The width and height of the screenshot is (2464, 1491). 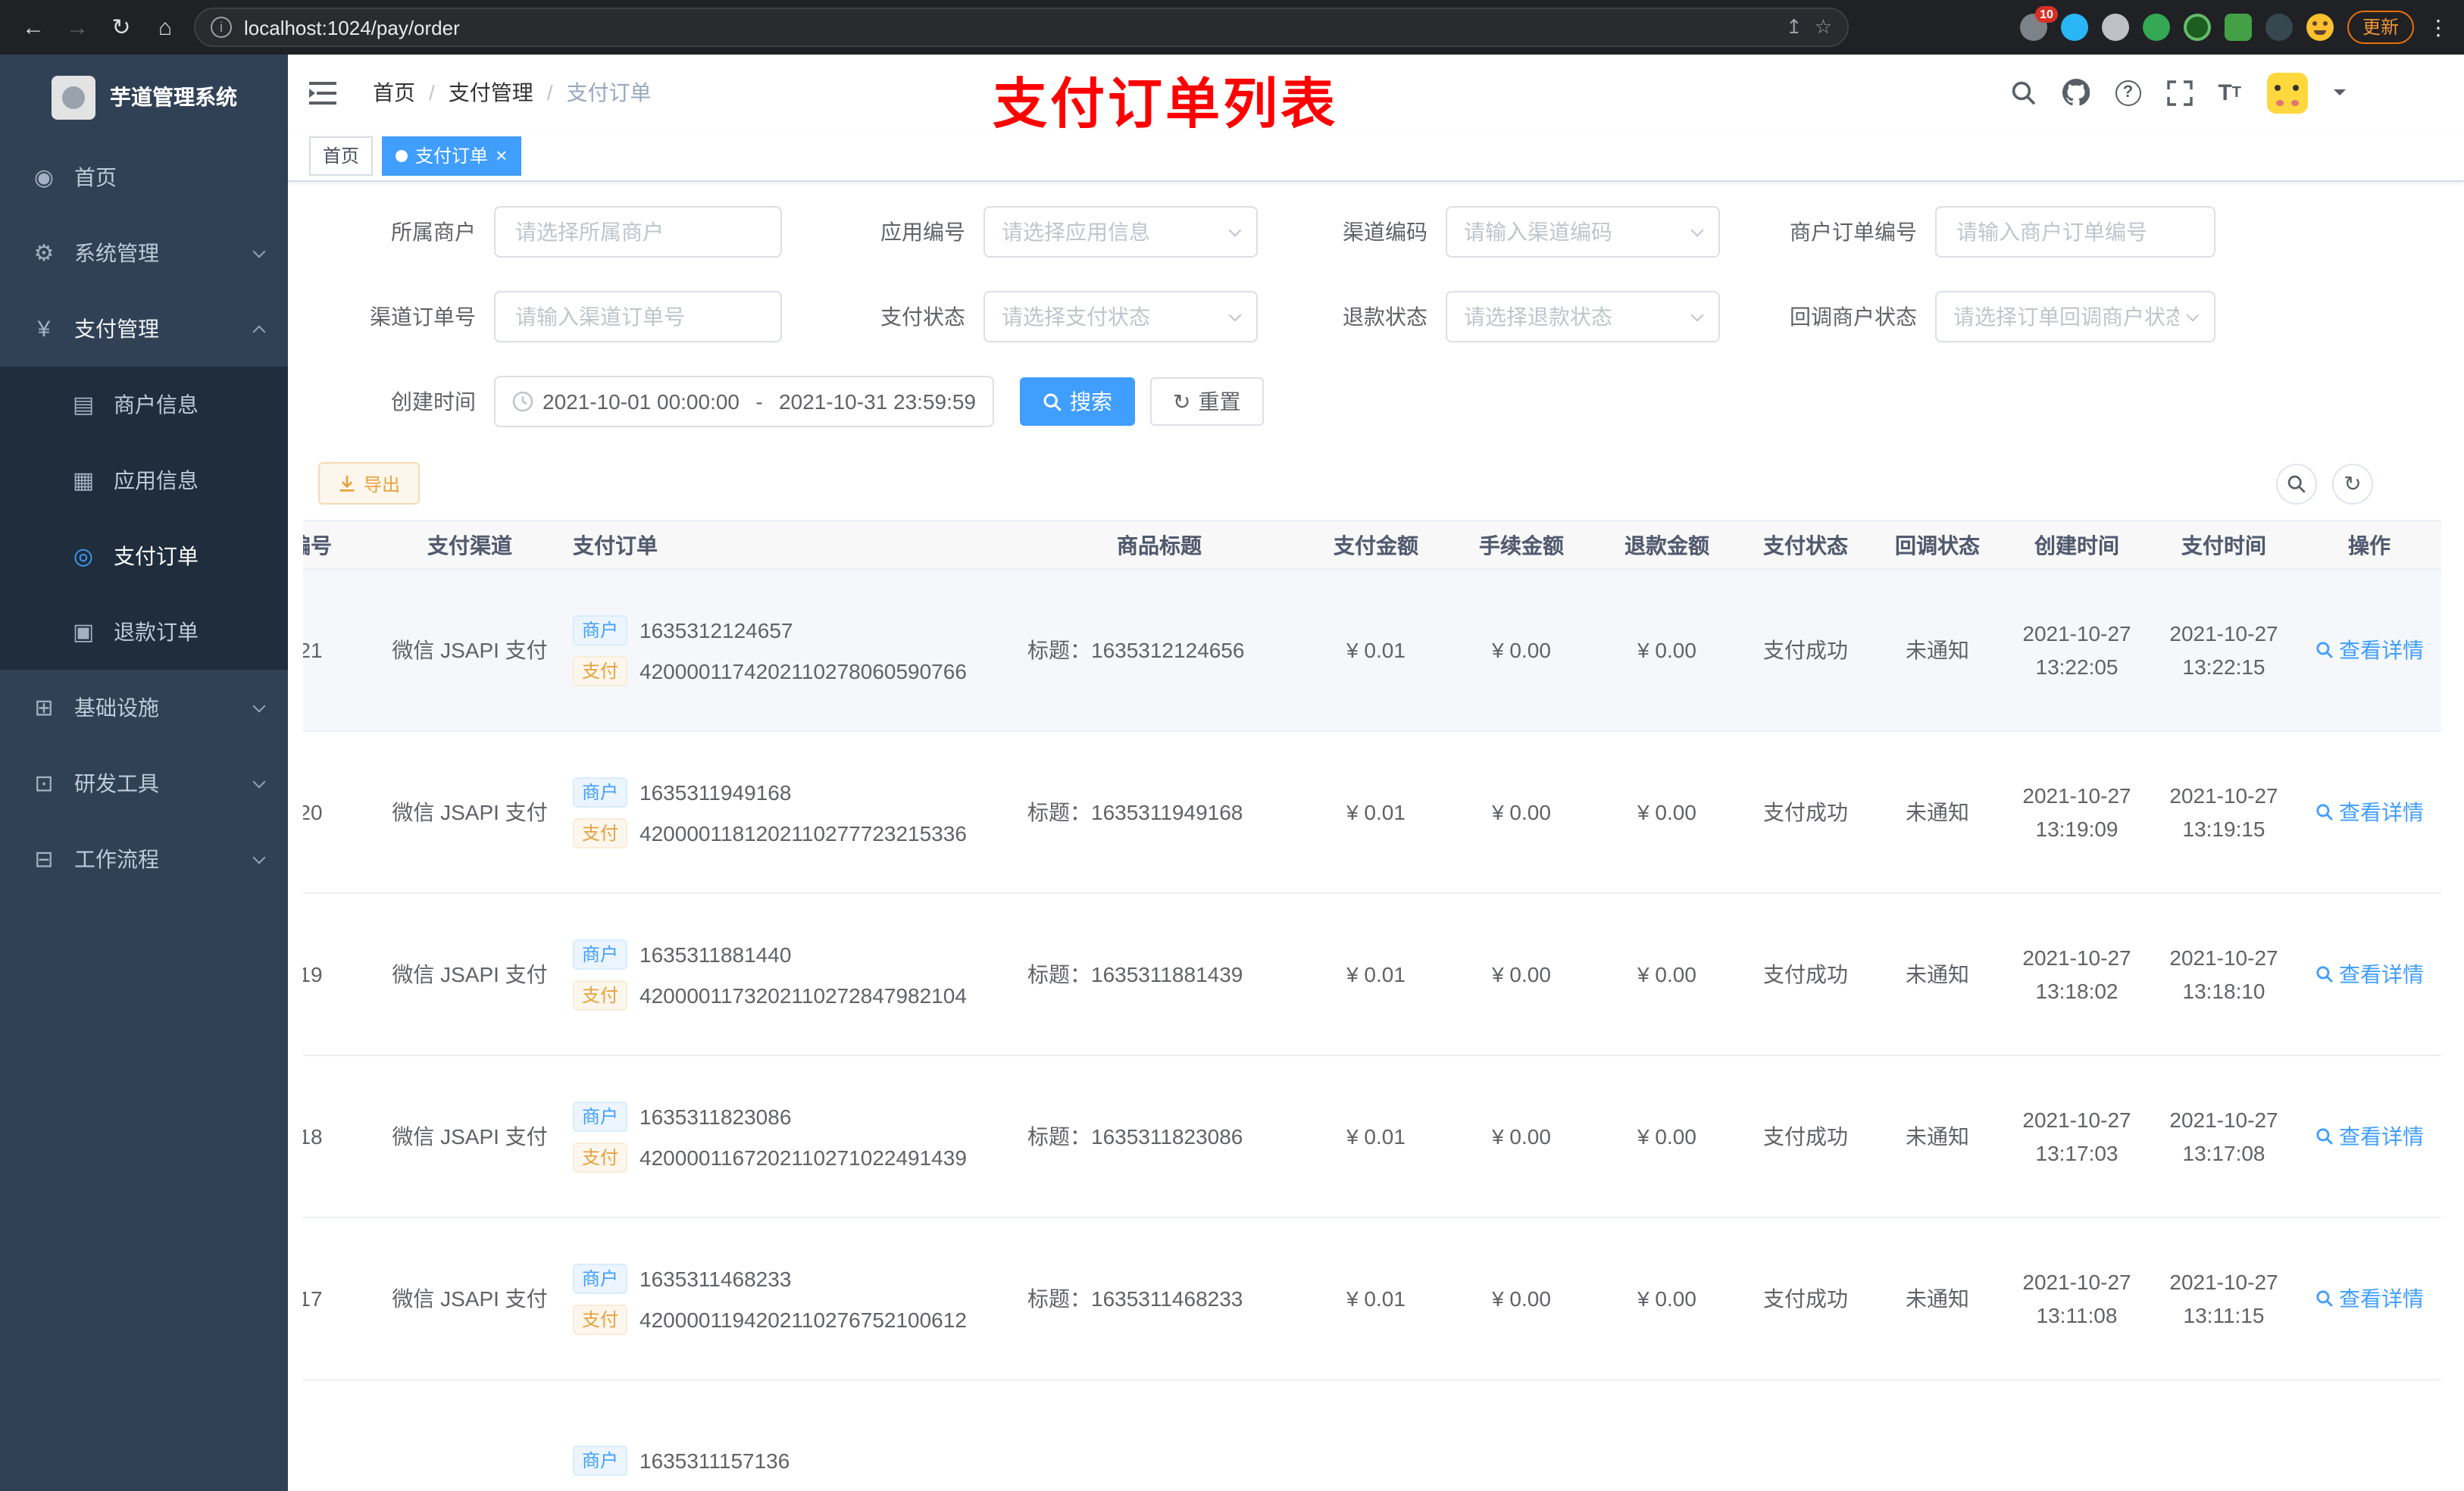 I want to click on search-button: 搜索, so click(x=1077, y=401).